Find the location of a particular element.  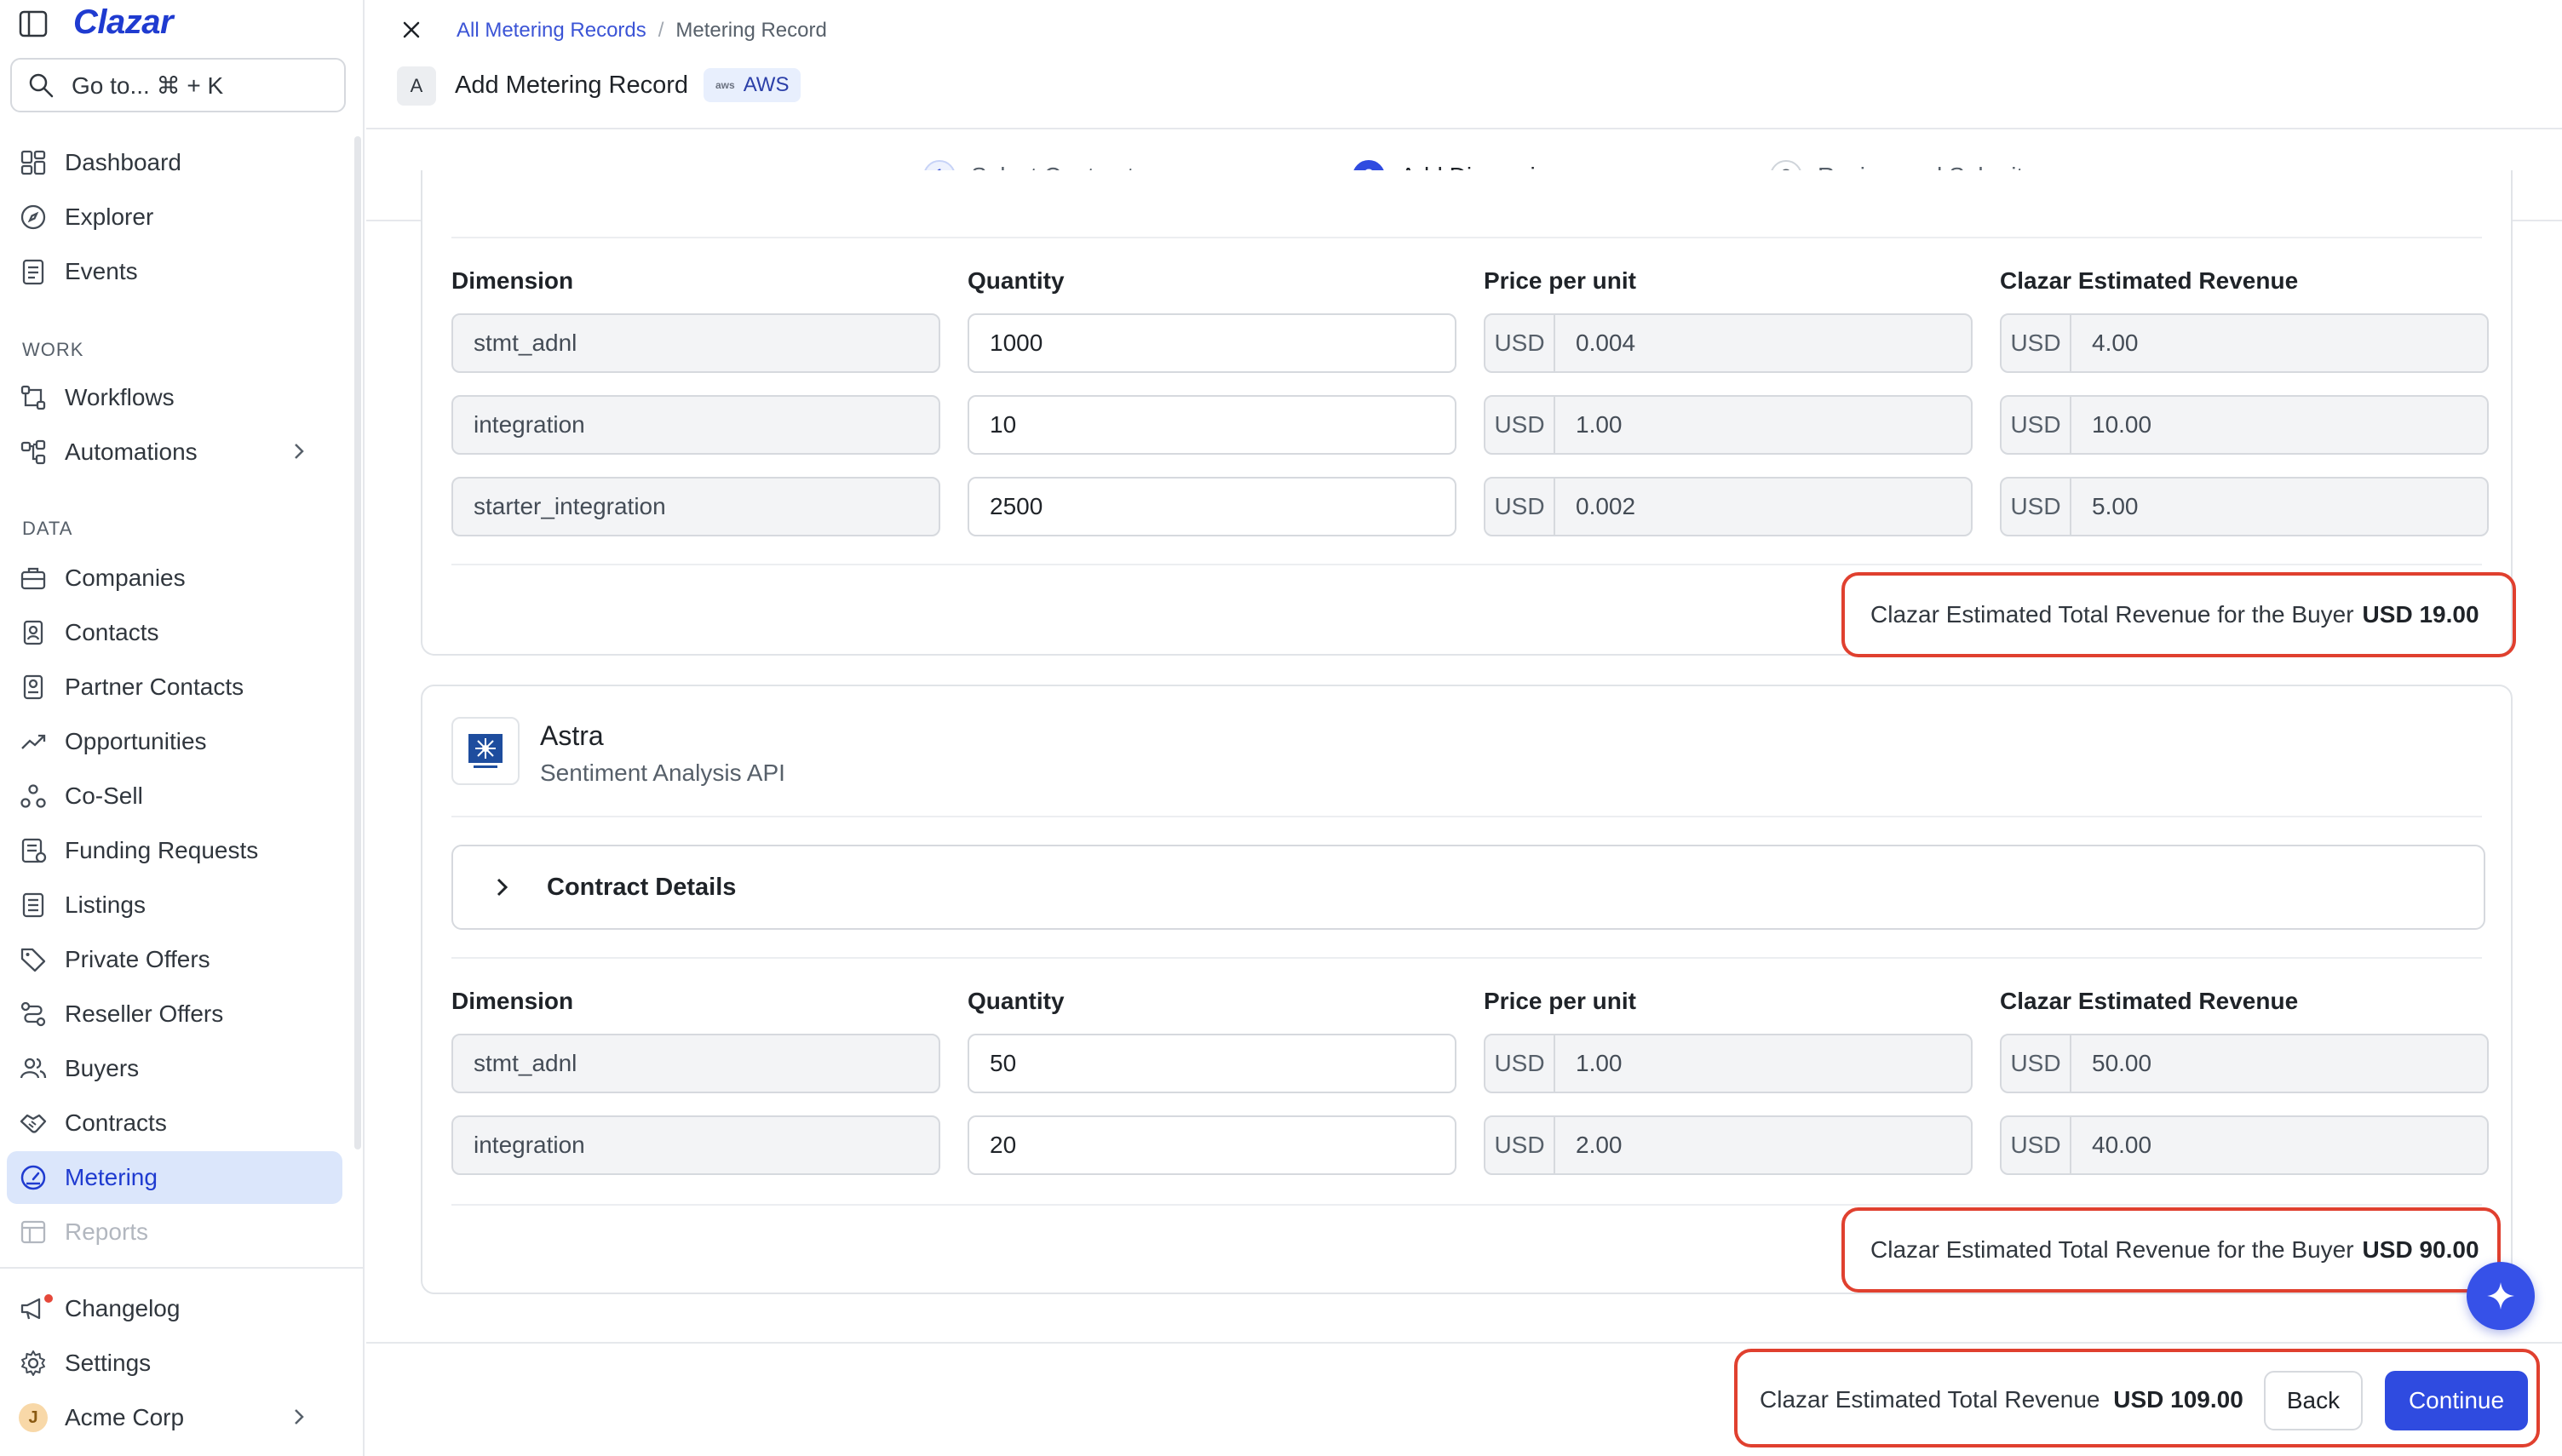

sidebar-item-label: Private Offers is located at coordinates (137, 959).